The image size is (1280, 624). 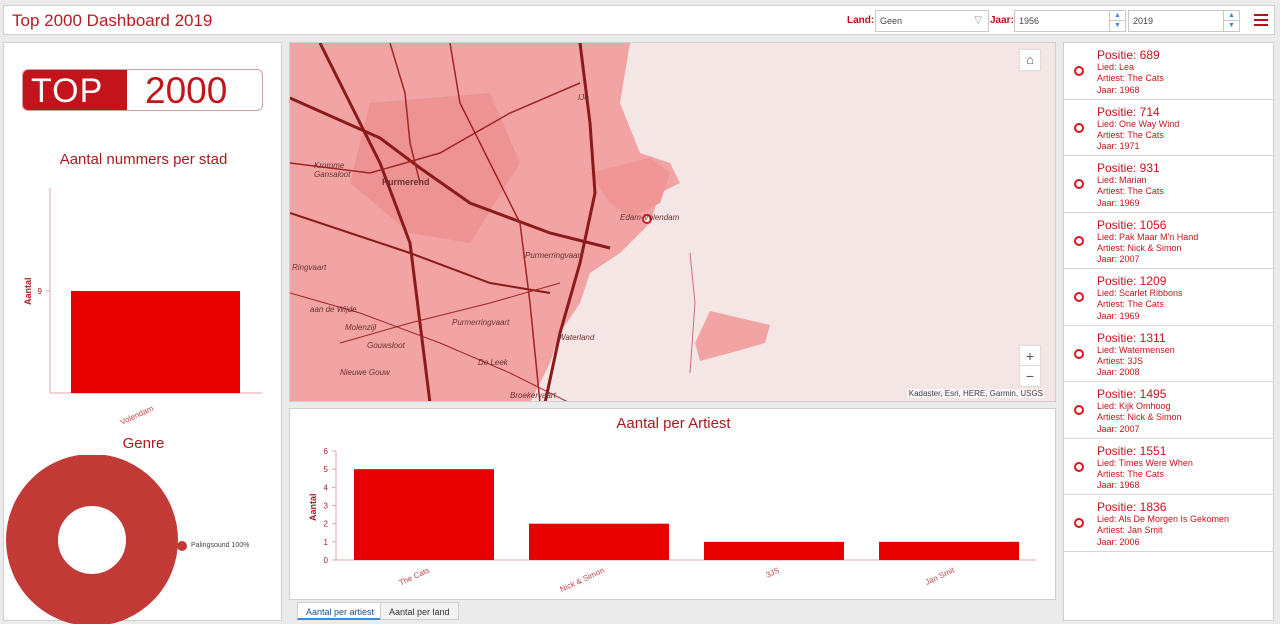 What do you see at coordinates (143, 443) in the screenshot?
I see `genre-chart-title: Genre` at bounding box center [143, 443].